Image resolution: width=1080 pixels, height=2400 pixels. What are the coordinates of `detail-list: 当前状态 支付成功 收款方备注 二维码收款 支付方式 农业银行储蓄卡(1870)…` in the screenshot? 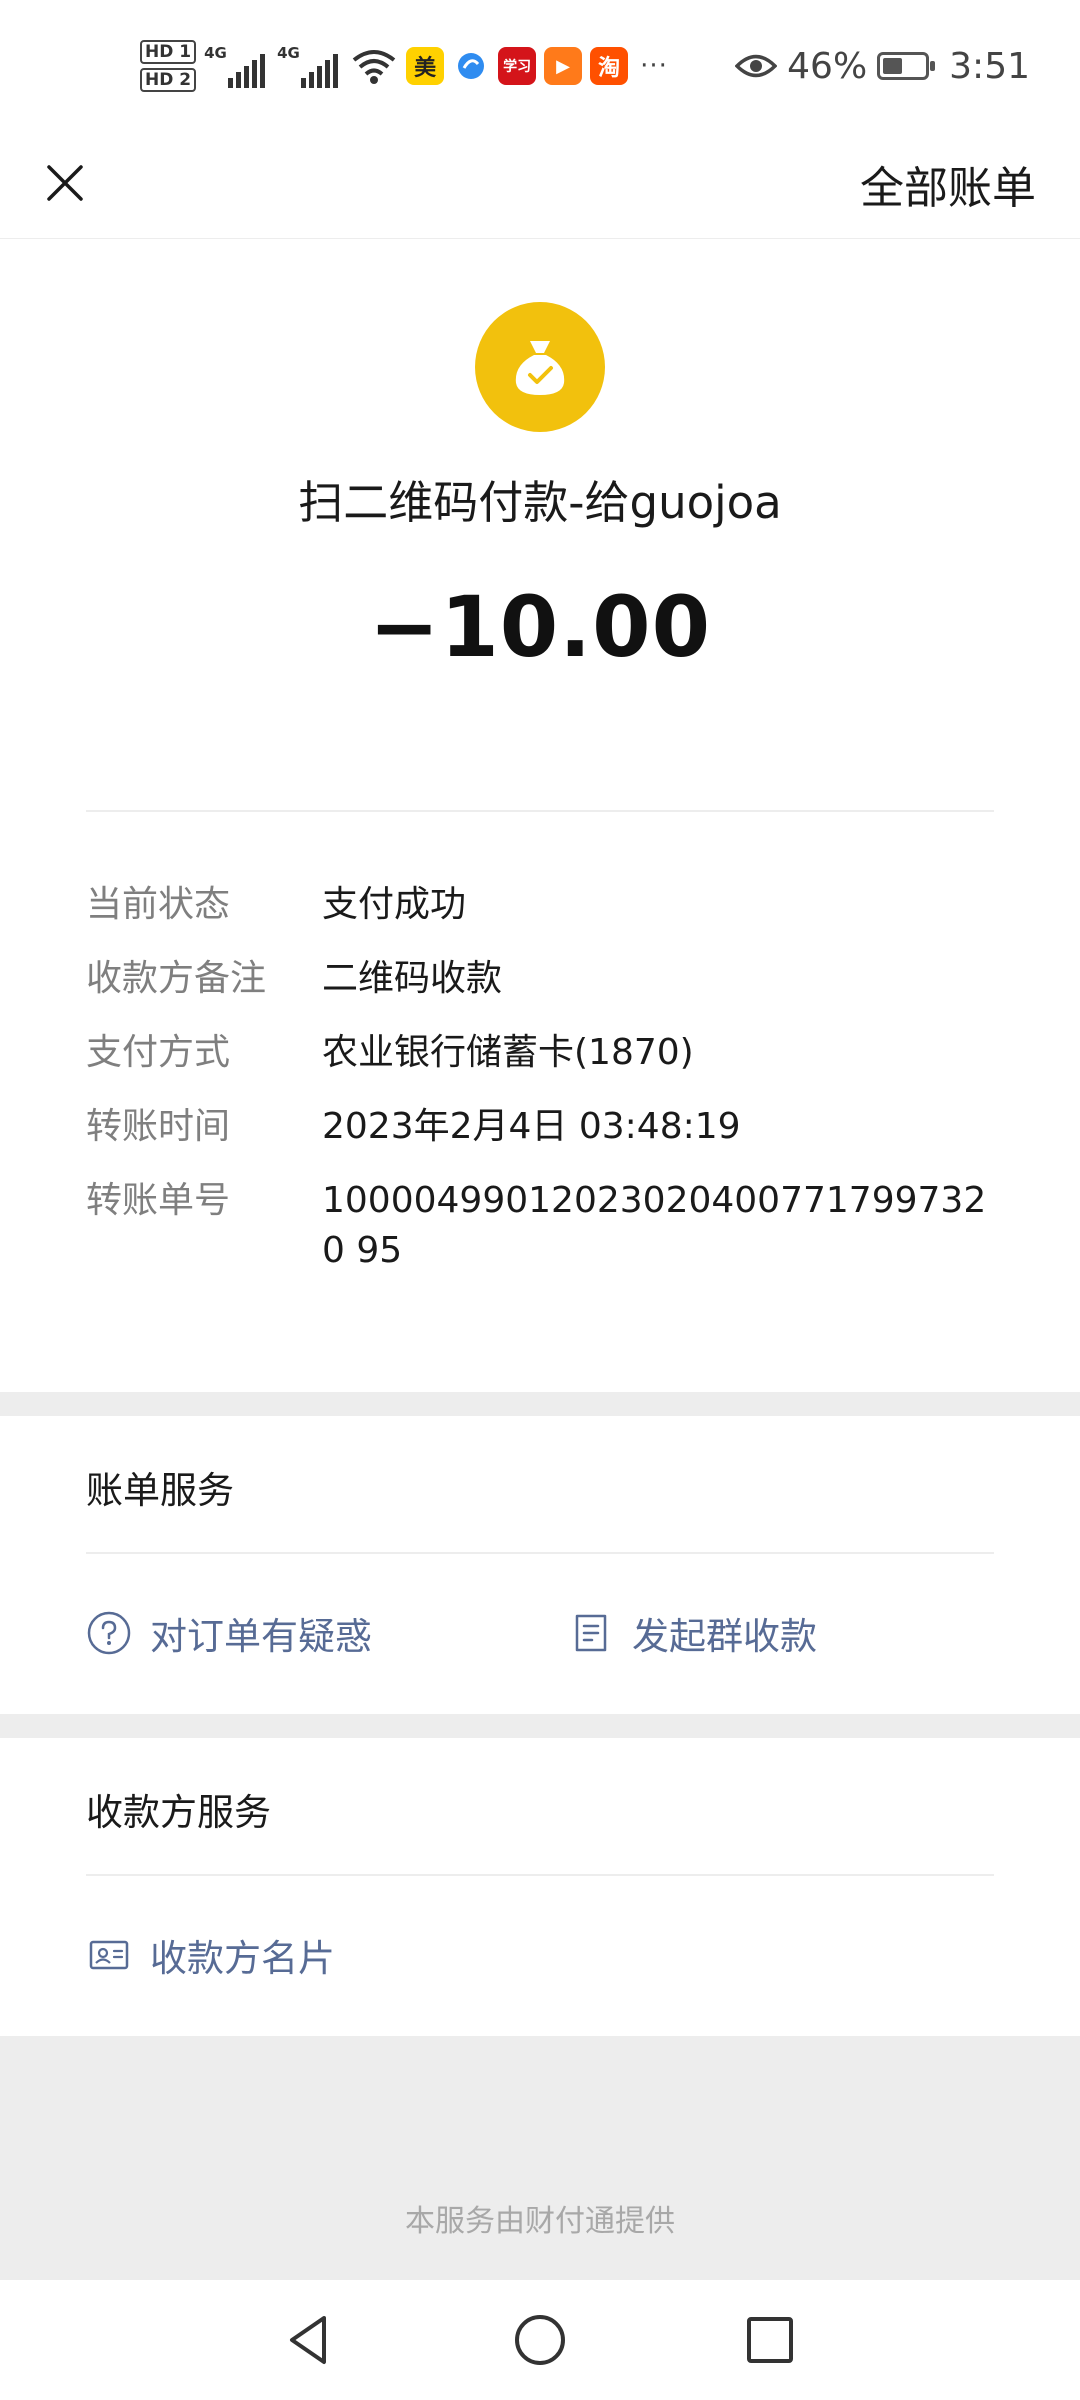 It's located at (543, 1090).